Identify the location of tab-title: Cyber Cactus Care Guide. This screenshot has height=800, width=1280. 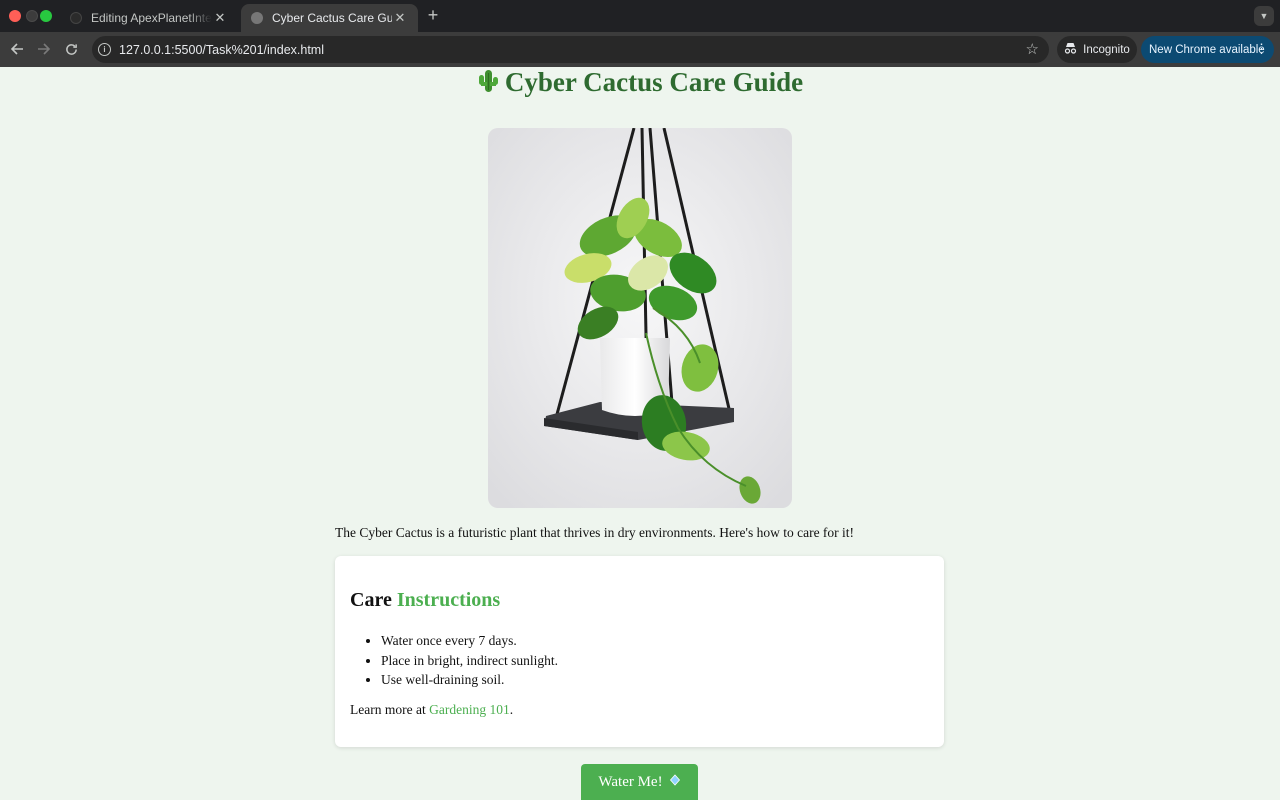
(332, 18).